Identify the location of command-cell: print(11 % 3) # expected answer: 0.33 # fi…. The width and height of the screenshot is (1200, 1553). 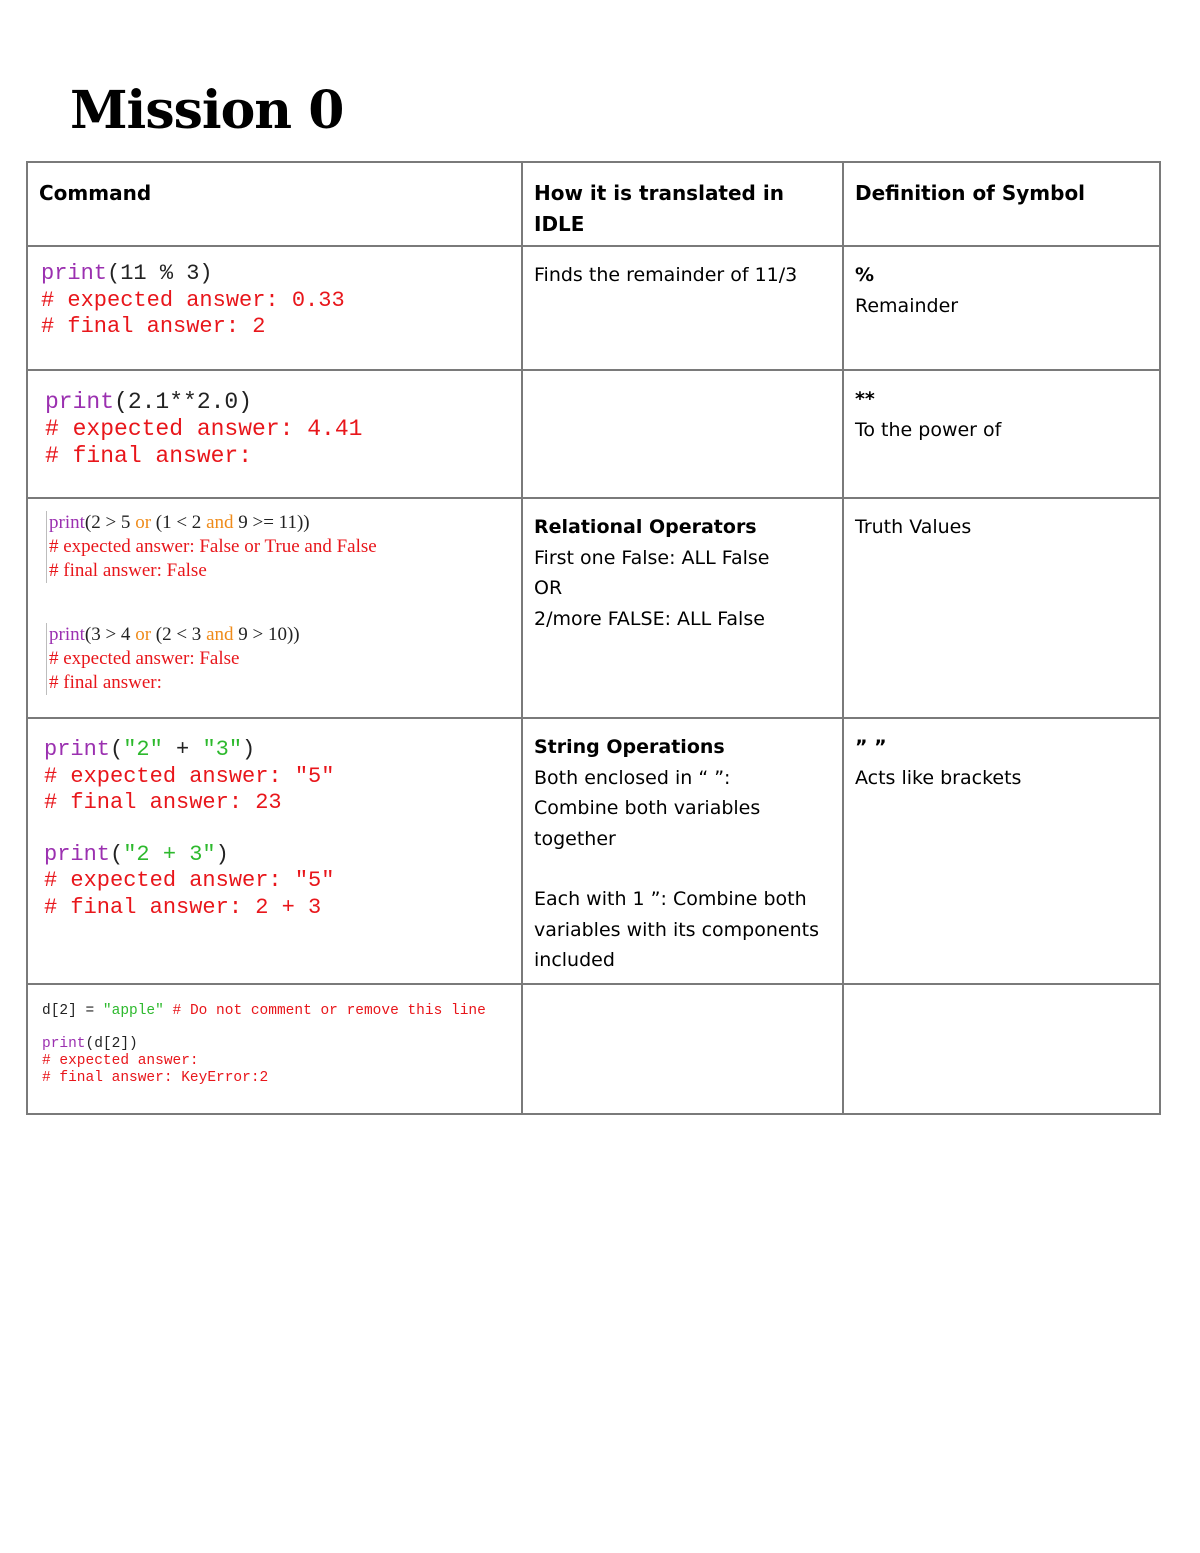
(274, 308).